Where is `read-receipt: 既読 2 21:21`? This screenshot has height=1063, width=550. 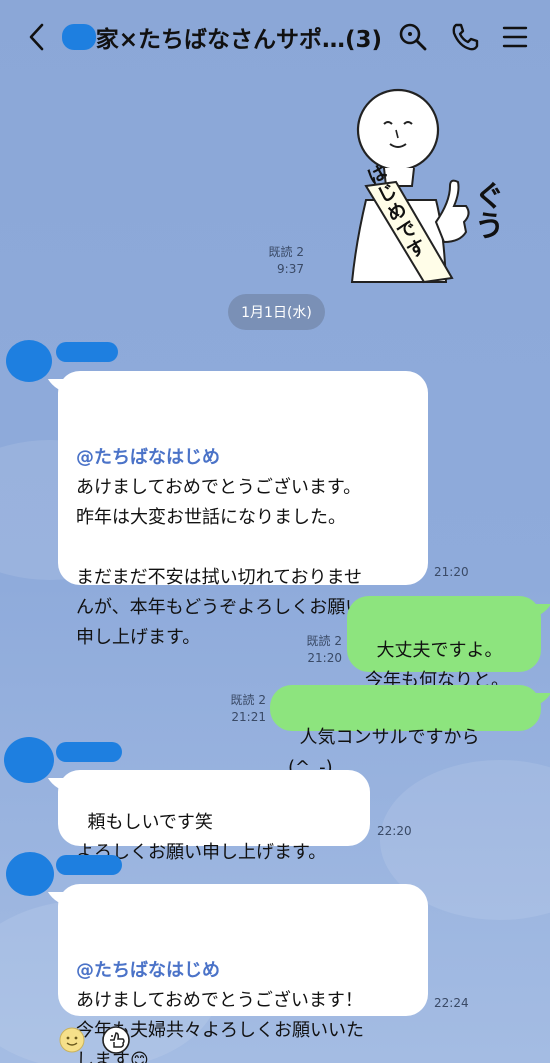
read-receipt: 既読 2 21:21 is located at coordinates (245, 709).